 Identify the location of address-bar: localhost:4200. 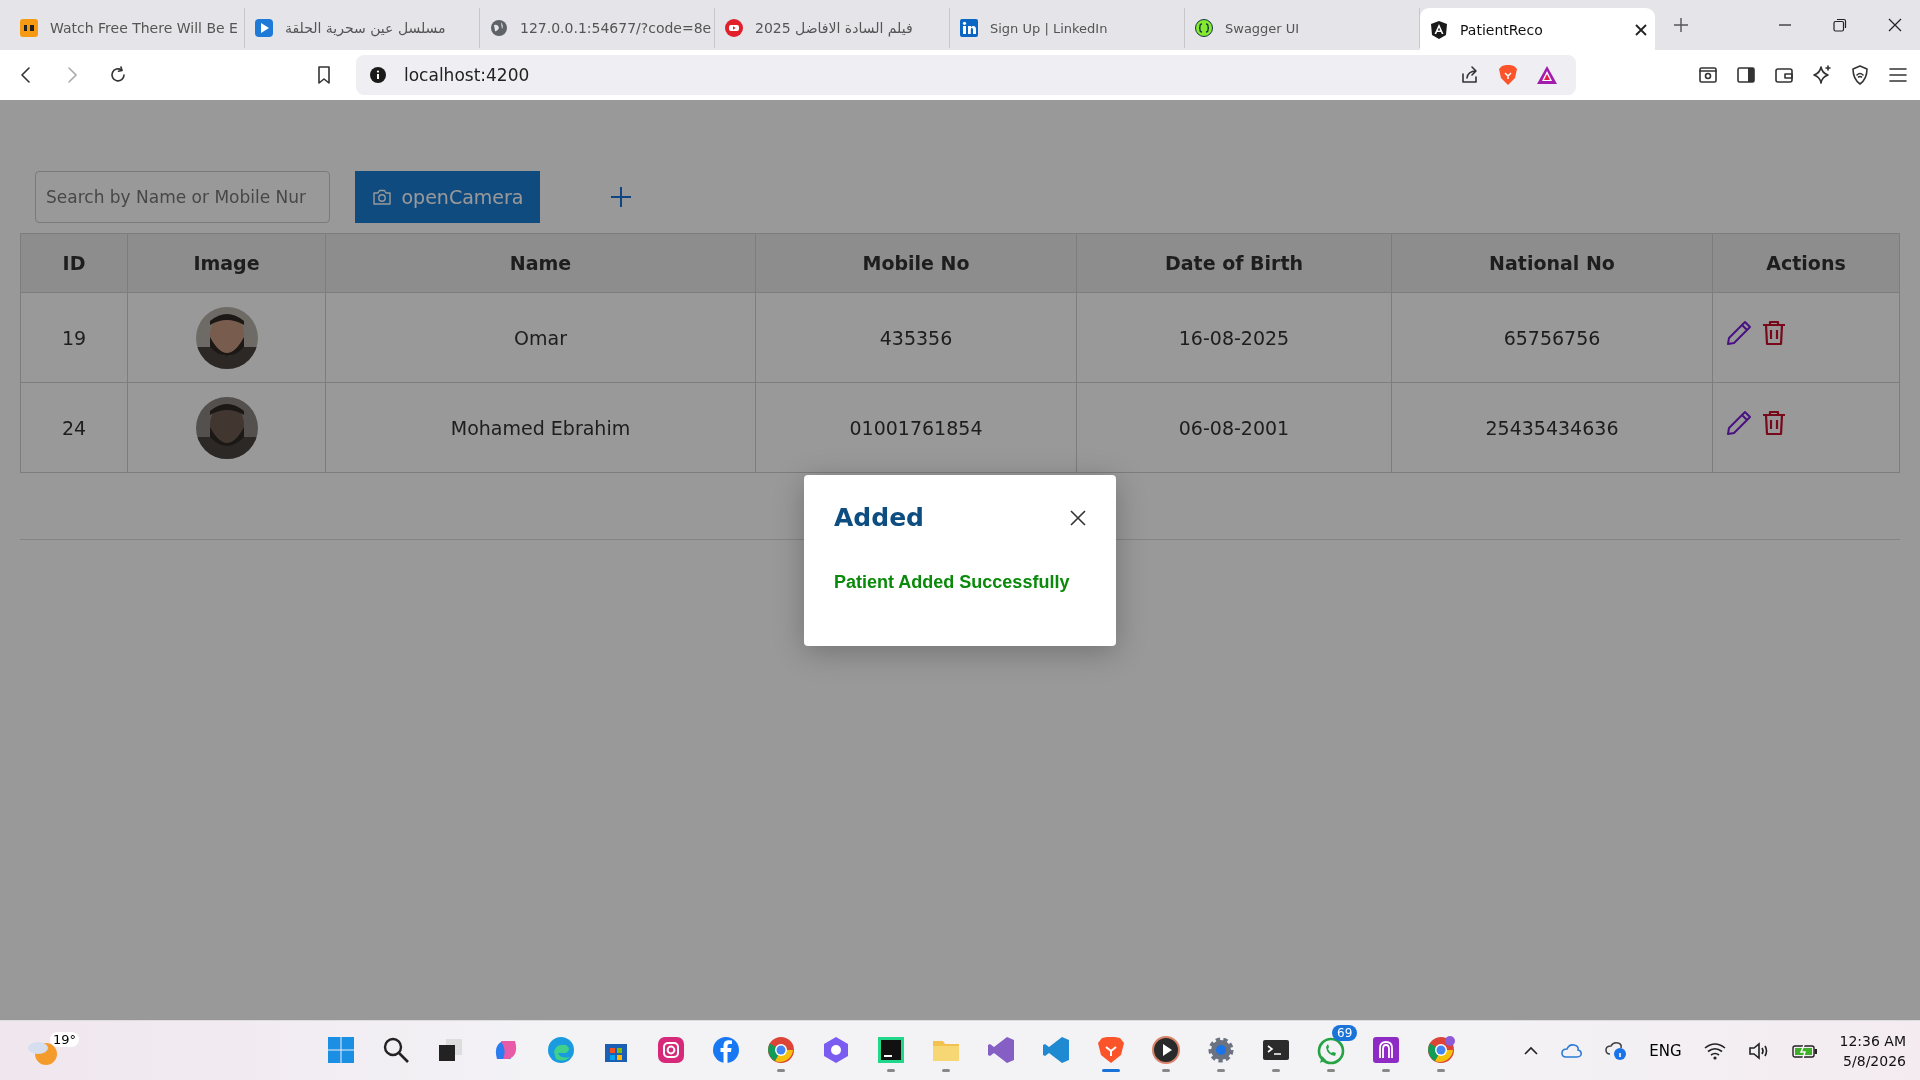
(966, 75).